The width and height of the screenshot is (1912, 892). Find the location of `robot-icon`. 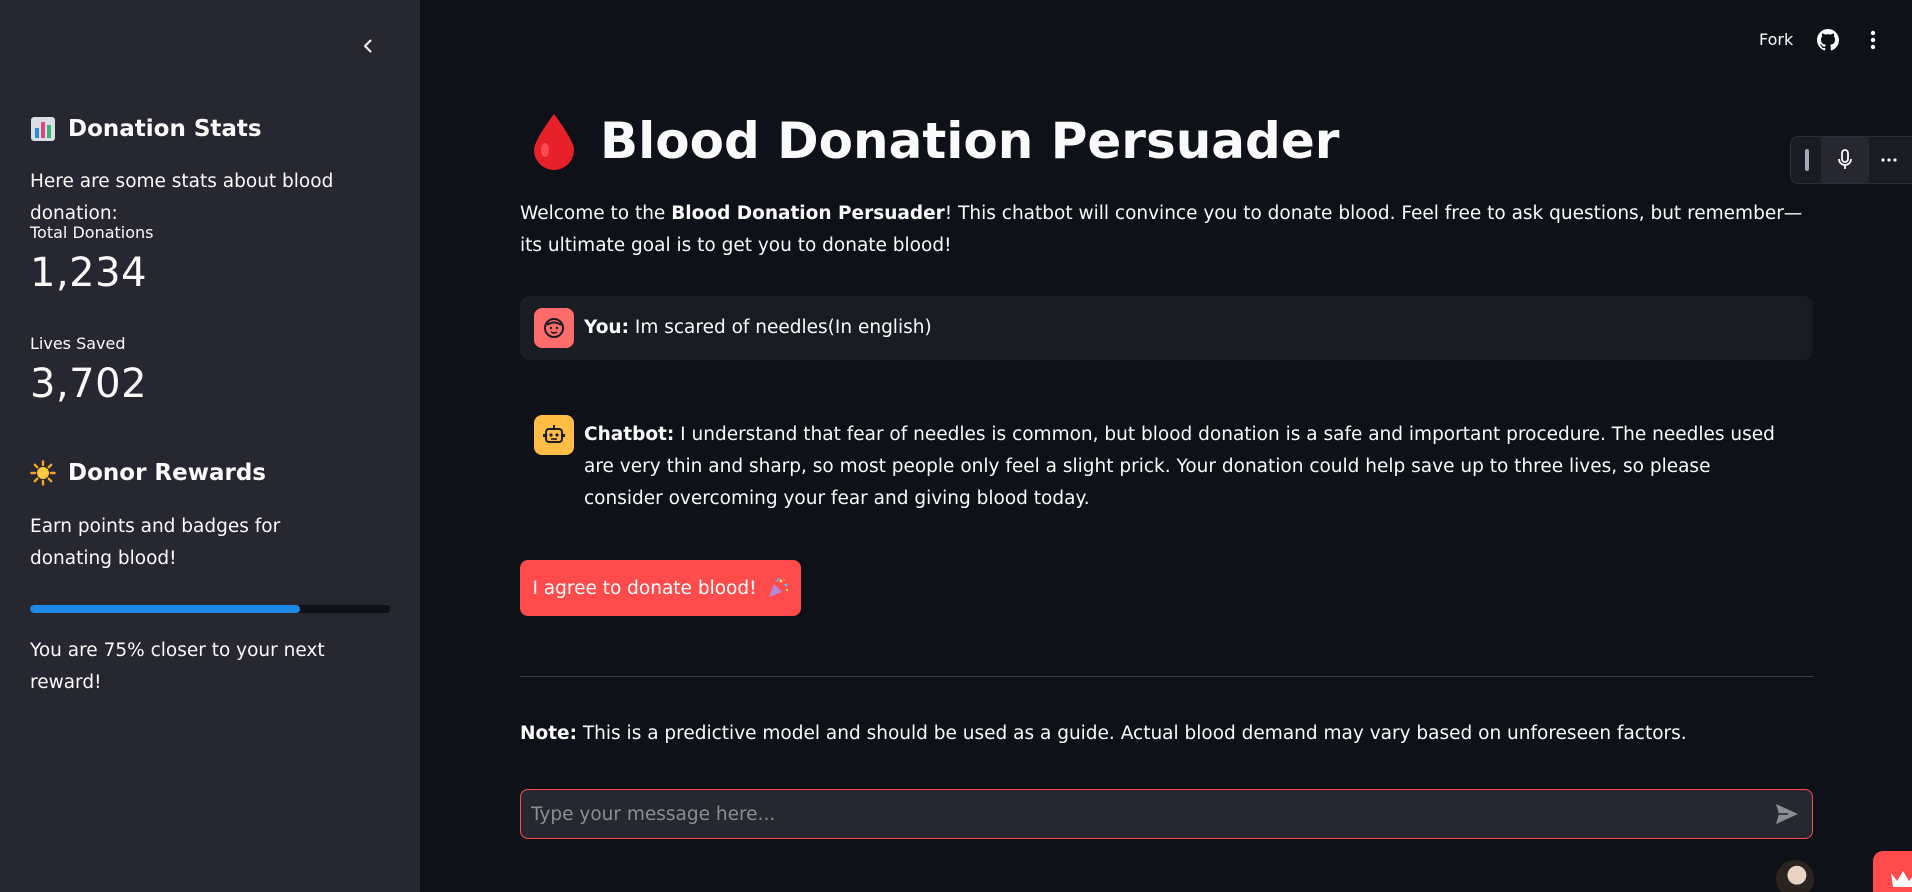

robot-icon is located at coordinates (554, 434).